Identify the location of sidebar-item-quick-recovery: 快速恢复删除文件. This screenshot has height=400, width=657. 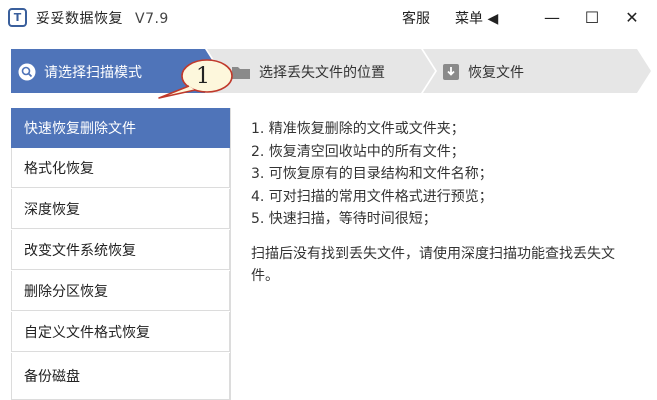
(120, 128).